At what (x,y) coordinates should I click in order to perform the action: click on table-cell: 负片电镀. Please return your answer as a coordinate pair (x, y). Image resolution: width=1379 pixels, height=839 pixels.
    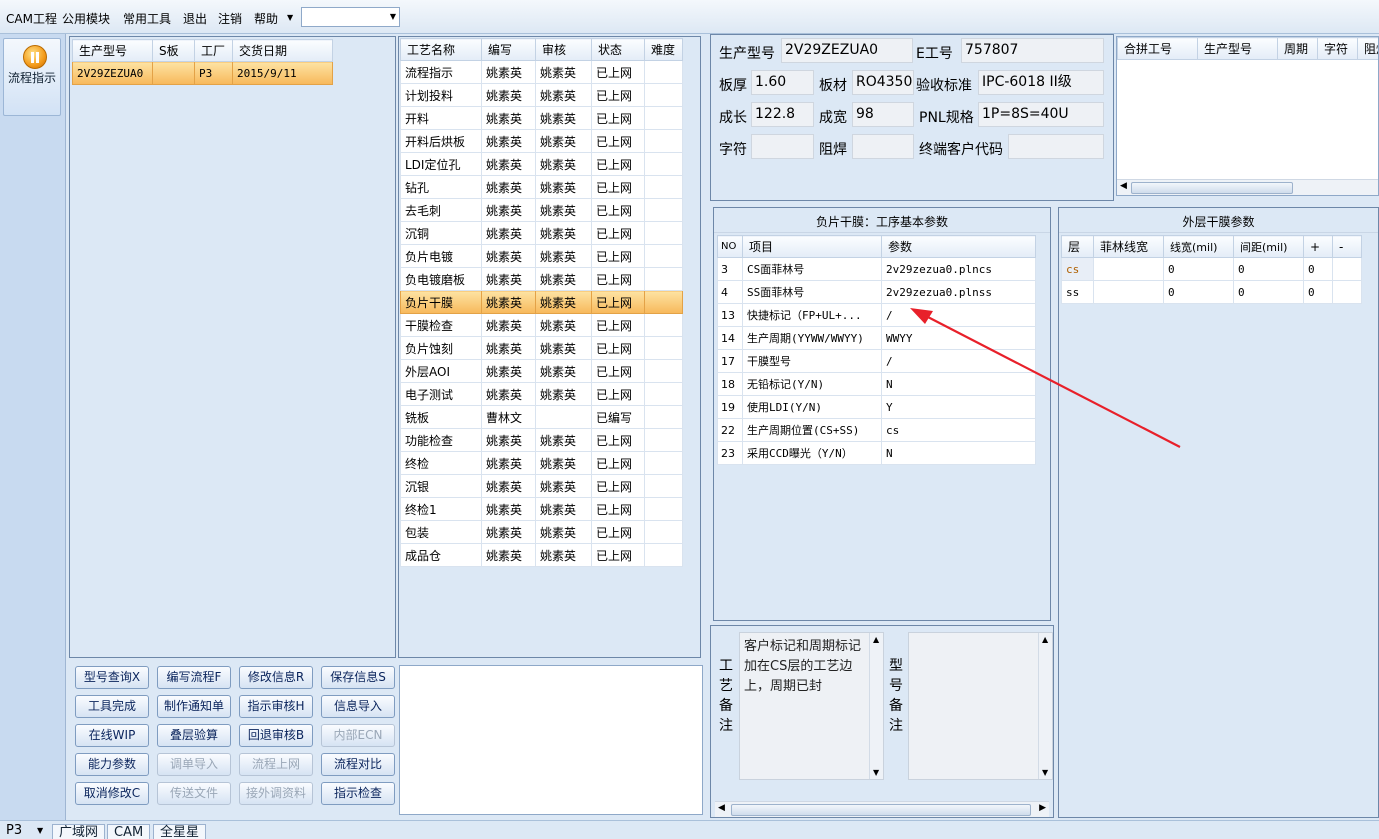
    Looking at the image, I should click on (441, 256).